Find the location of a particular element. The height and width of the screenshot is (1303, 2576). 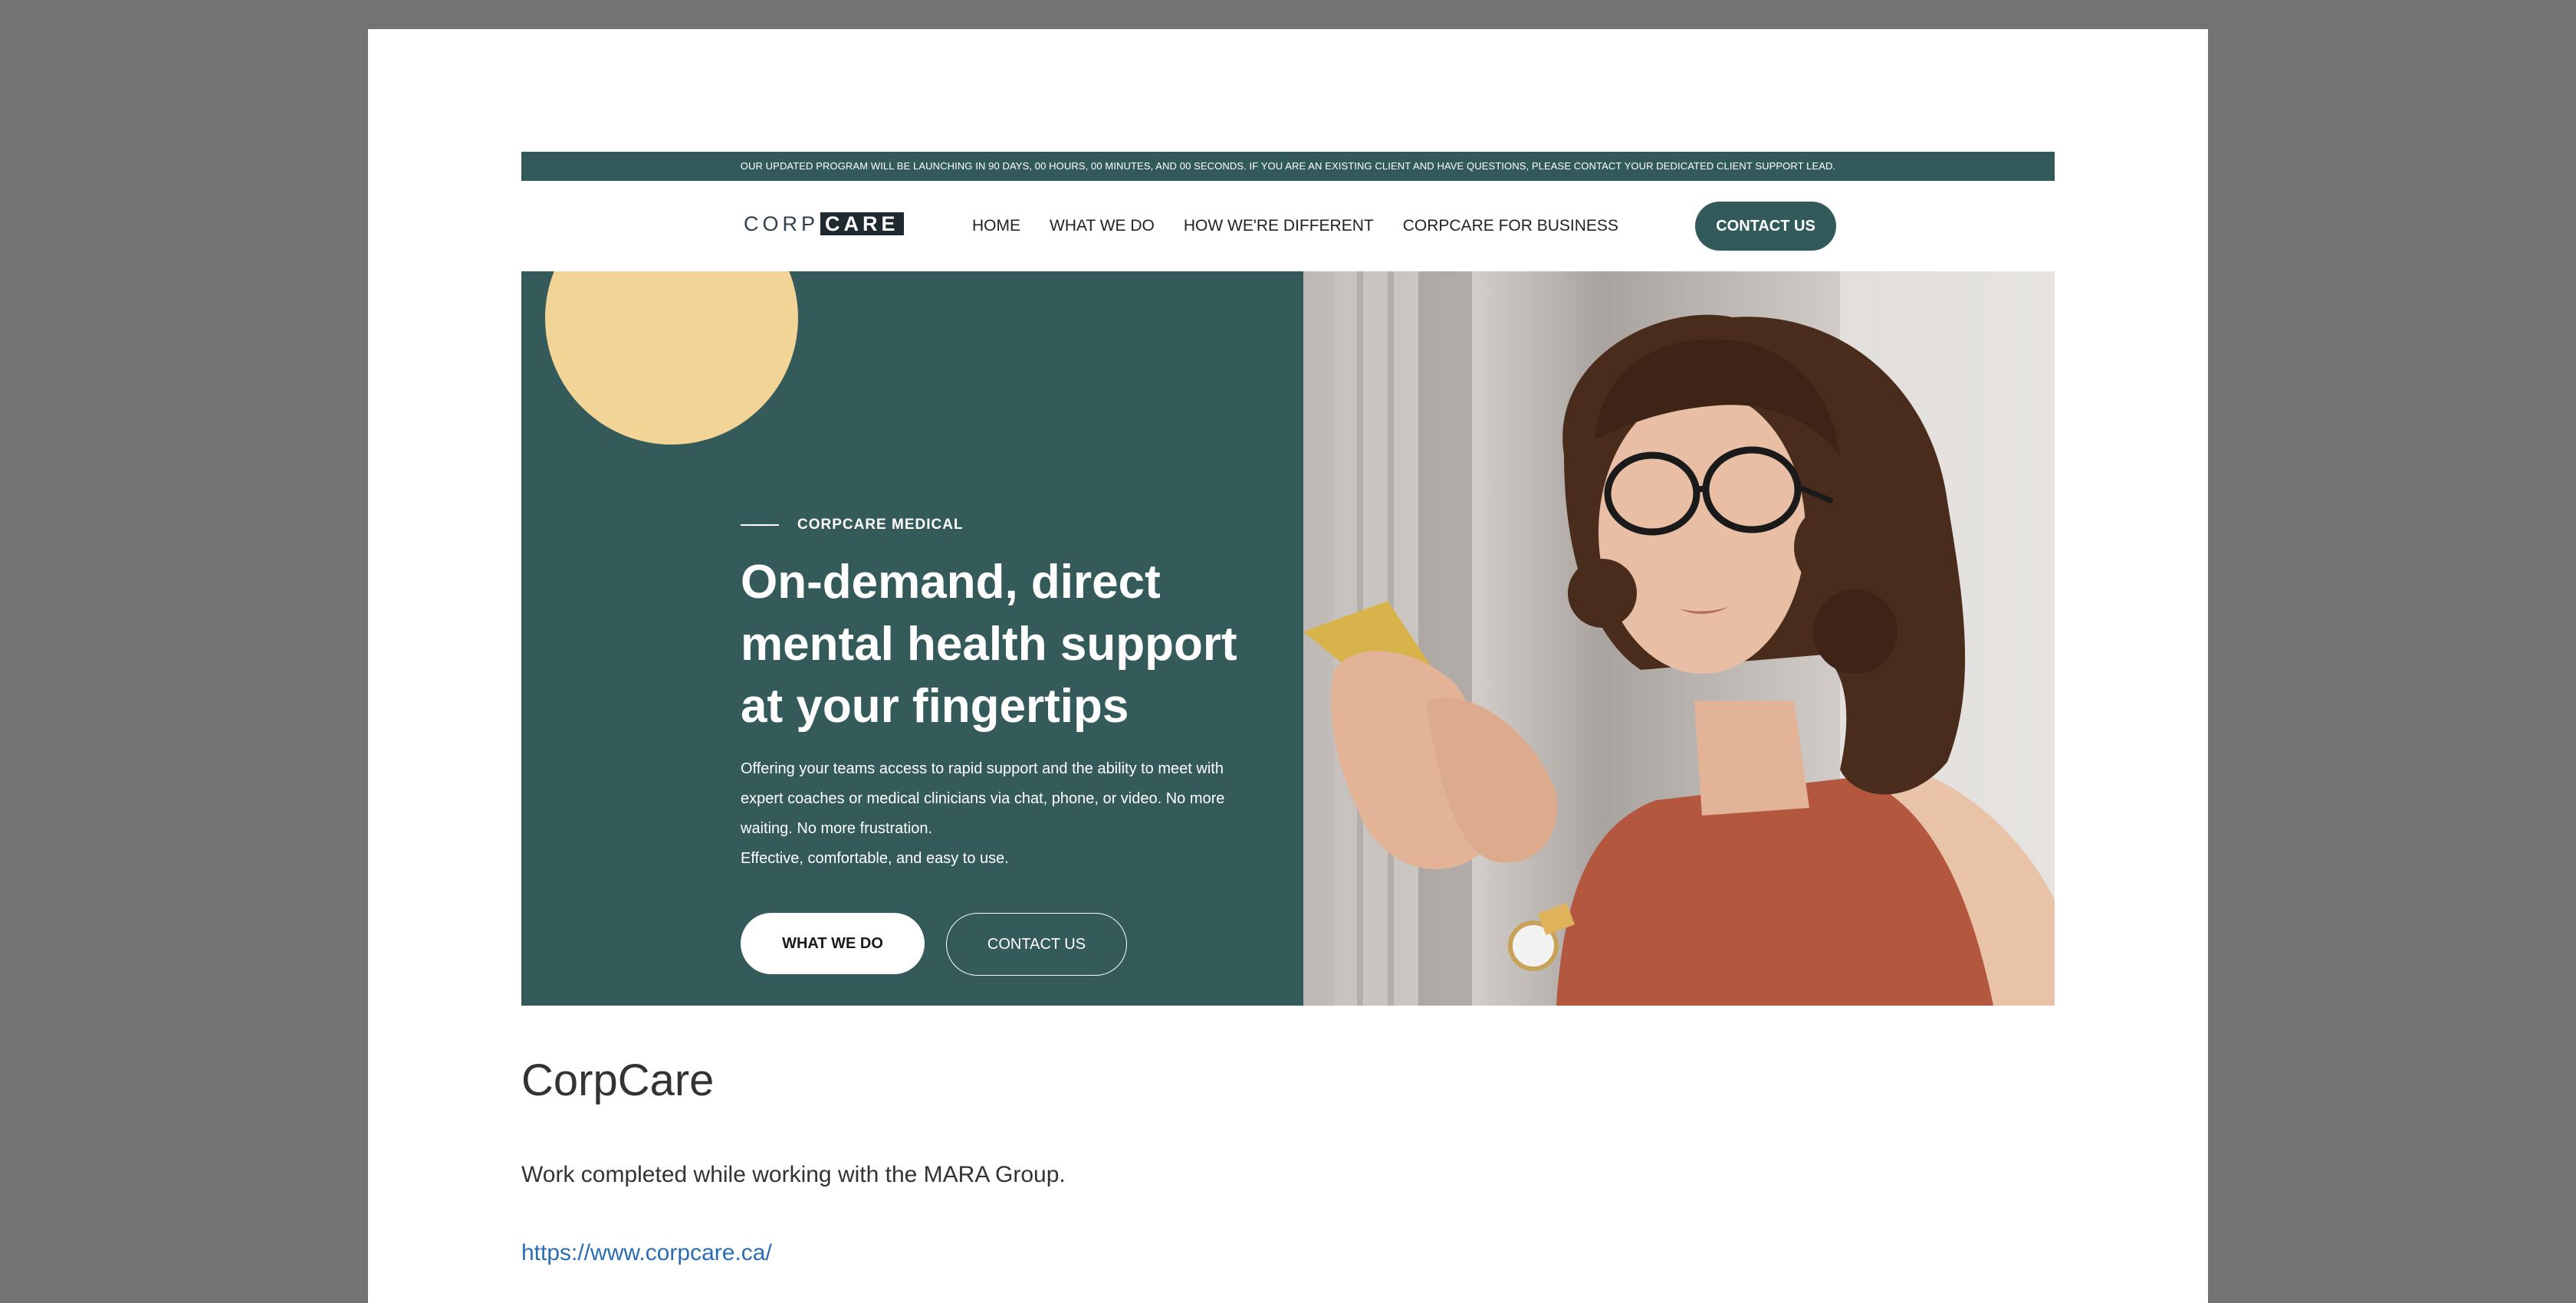

hero-eyebrow: CORPCARE MEDICAL is located at coordinates (853, 525).